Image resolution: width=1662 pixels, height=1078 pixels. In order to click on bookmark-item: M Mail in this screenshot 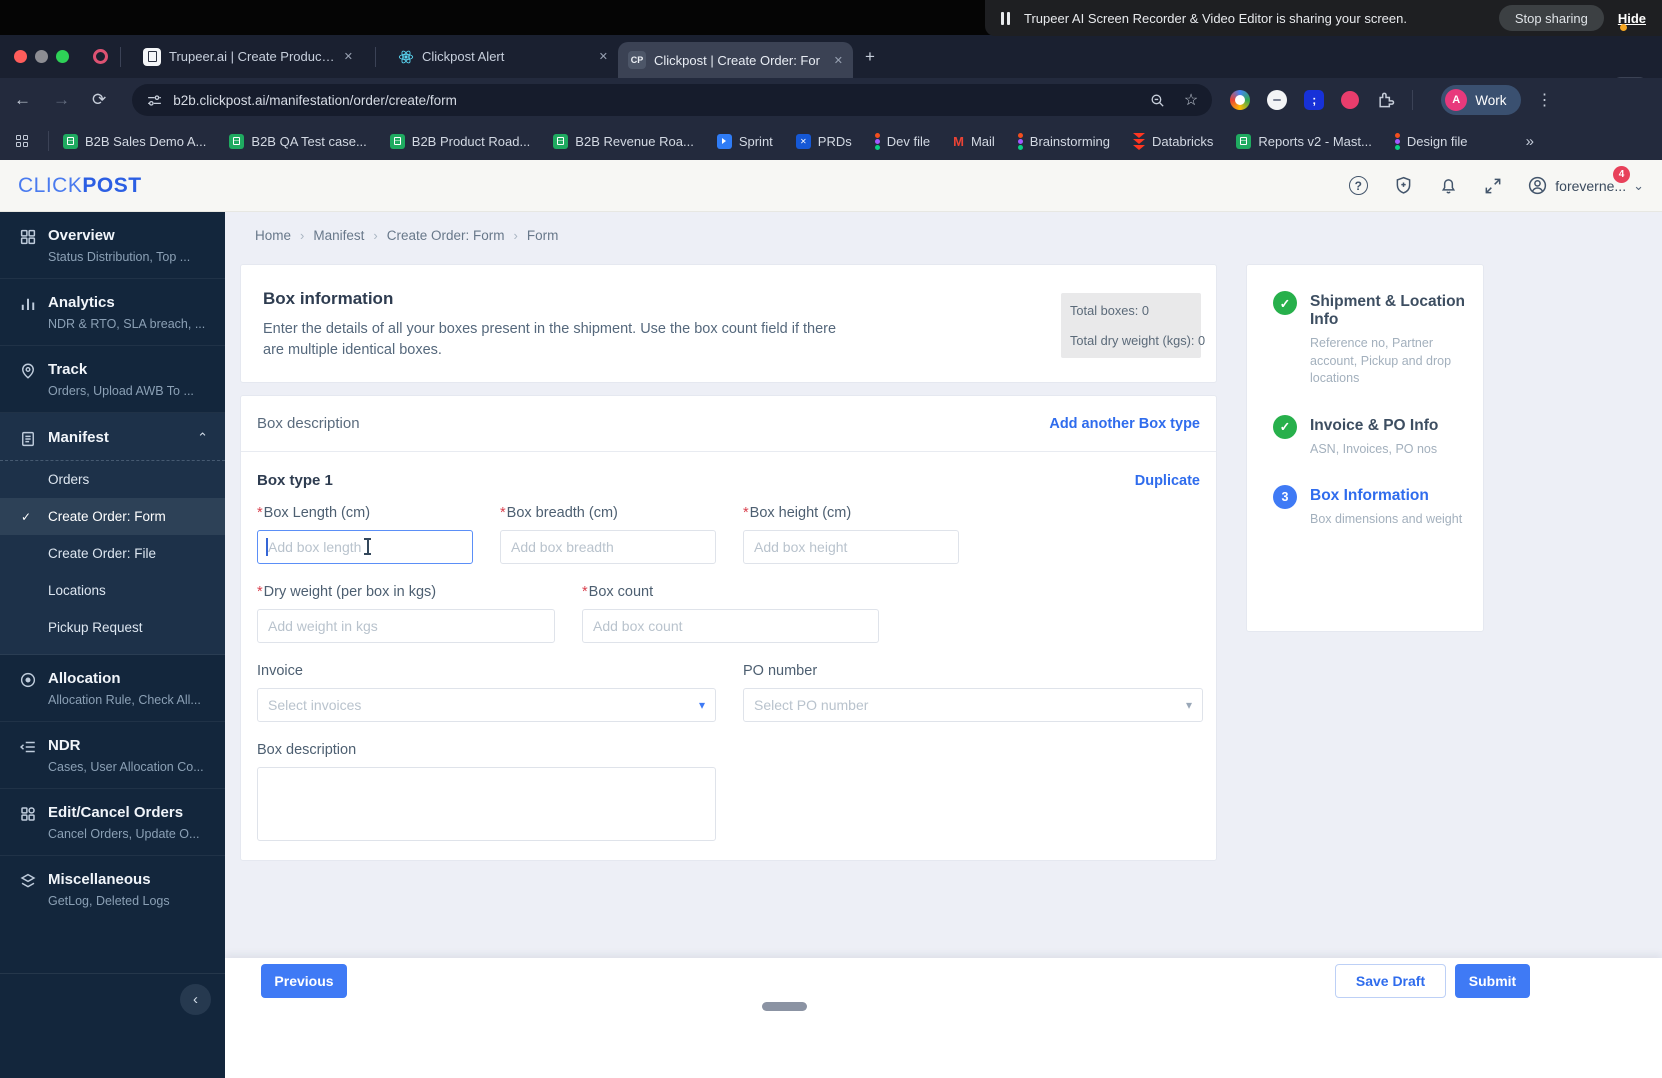, I will do `click(974, 141)`.